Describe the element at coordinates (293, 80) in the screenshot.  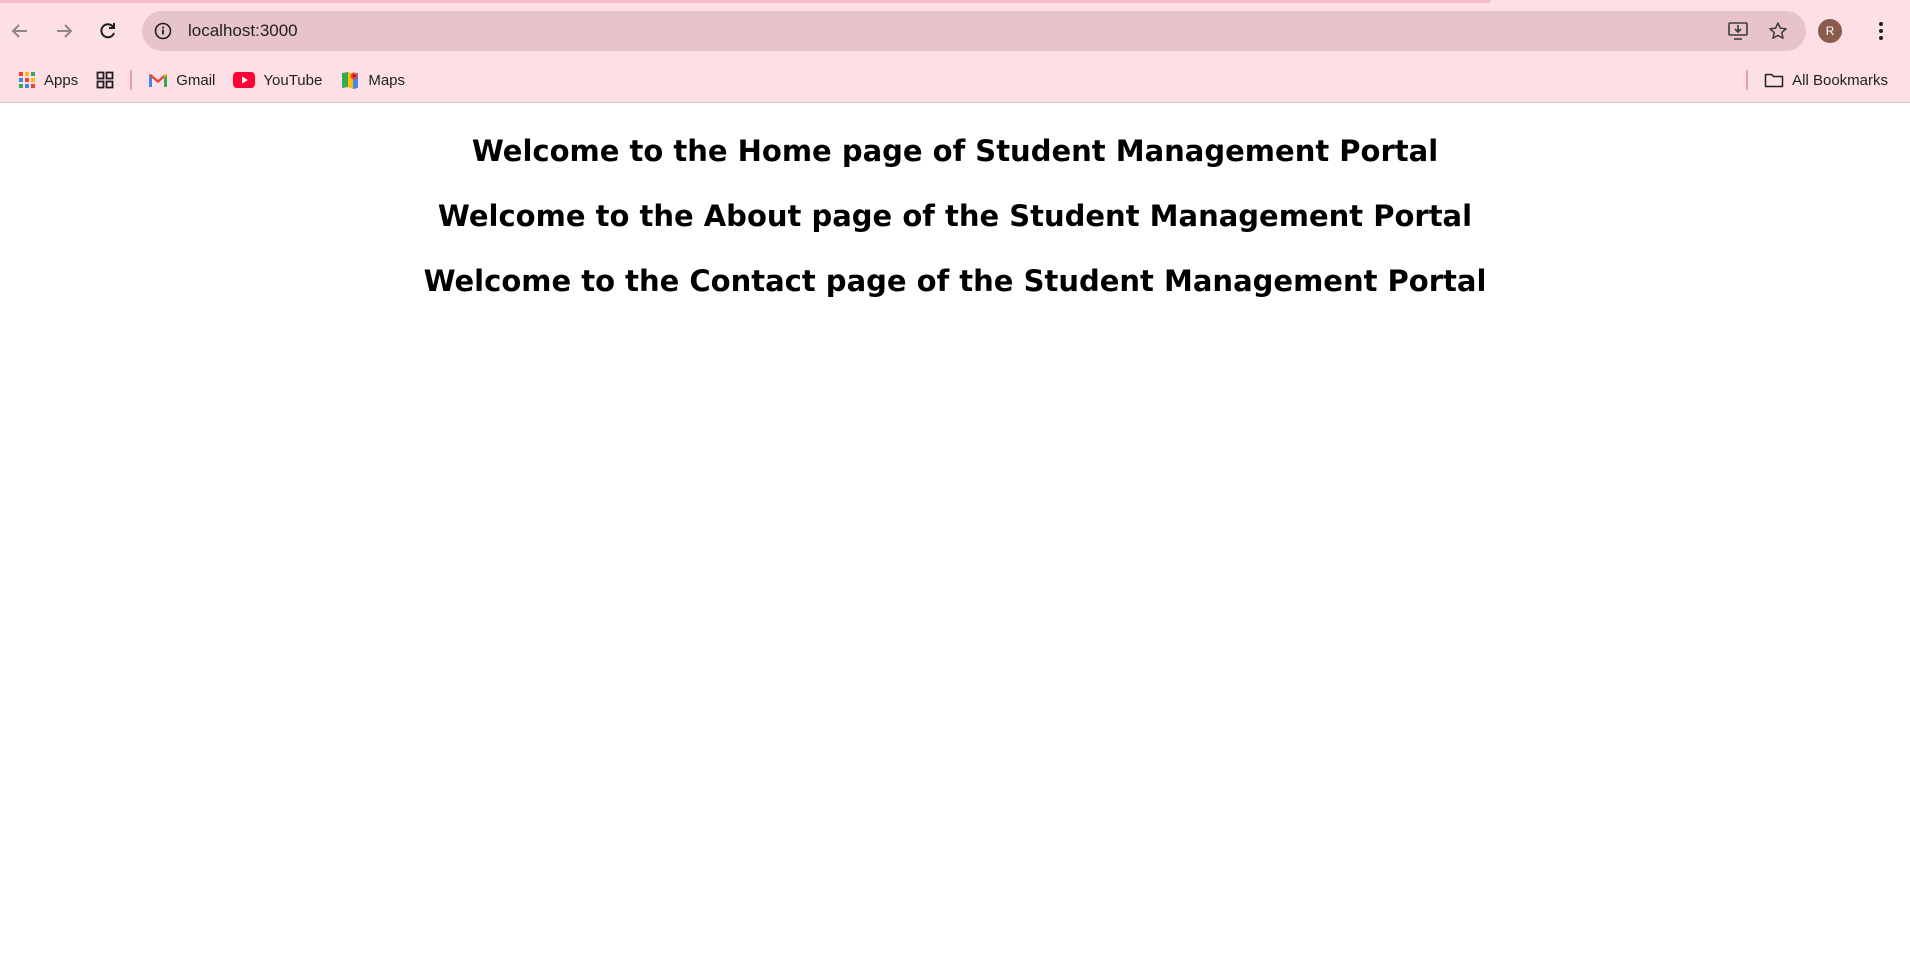
I see `bookmark-youtube-label: YouTube` at that location.